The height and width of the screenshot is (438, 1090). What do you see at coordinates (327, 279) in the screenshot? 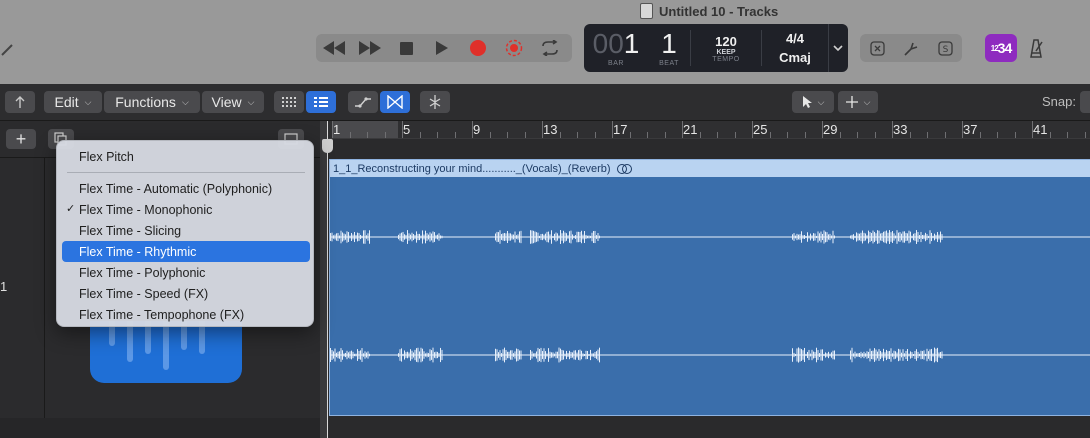
I see `playhead` at bounding box center [327, 279].